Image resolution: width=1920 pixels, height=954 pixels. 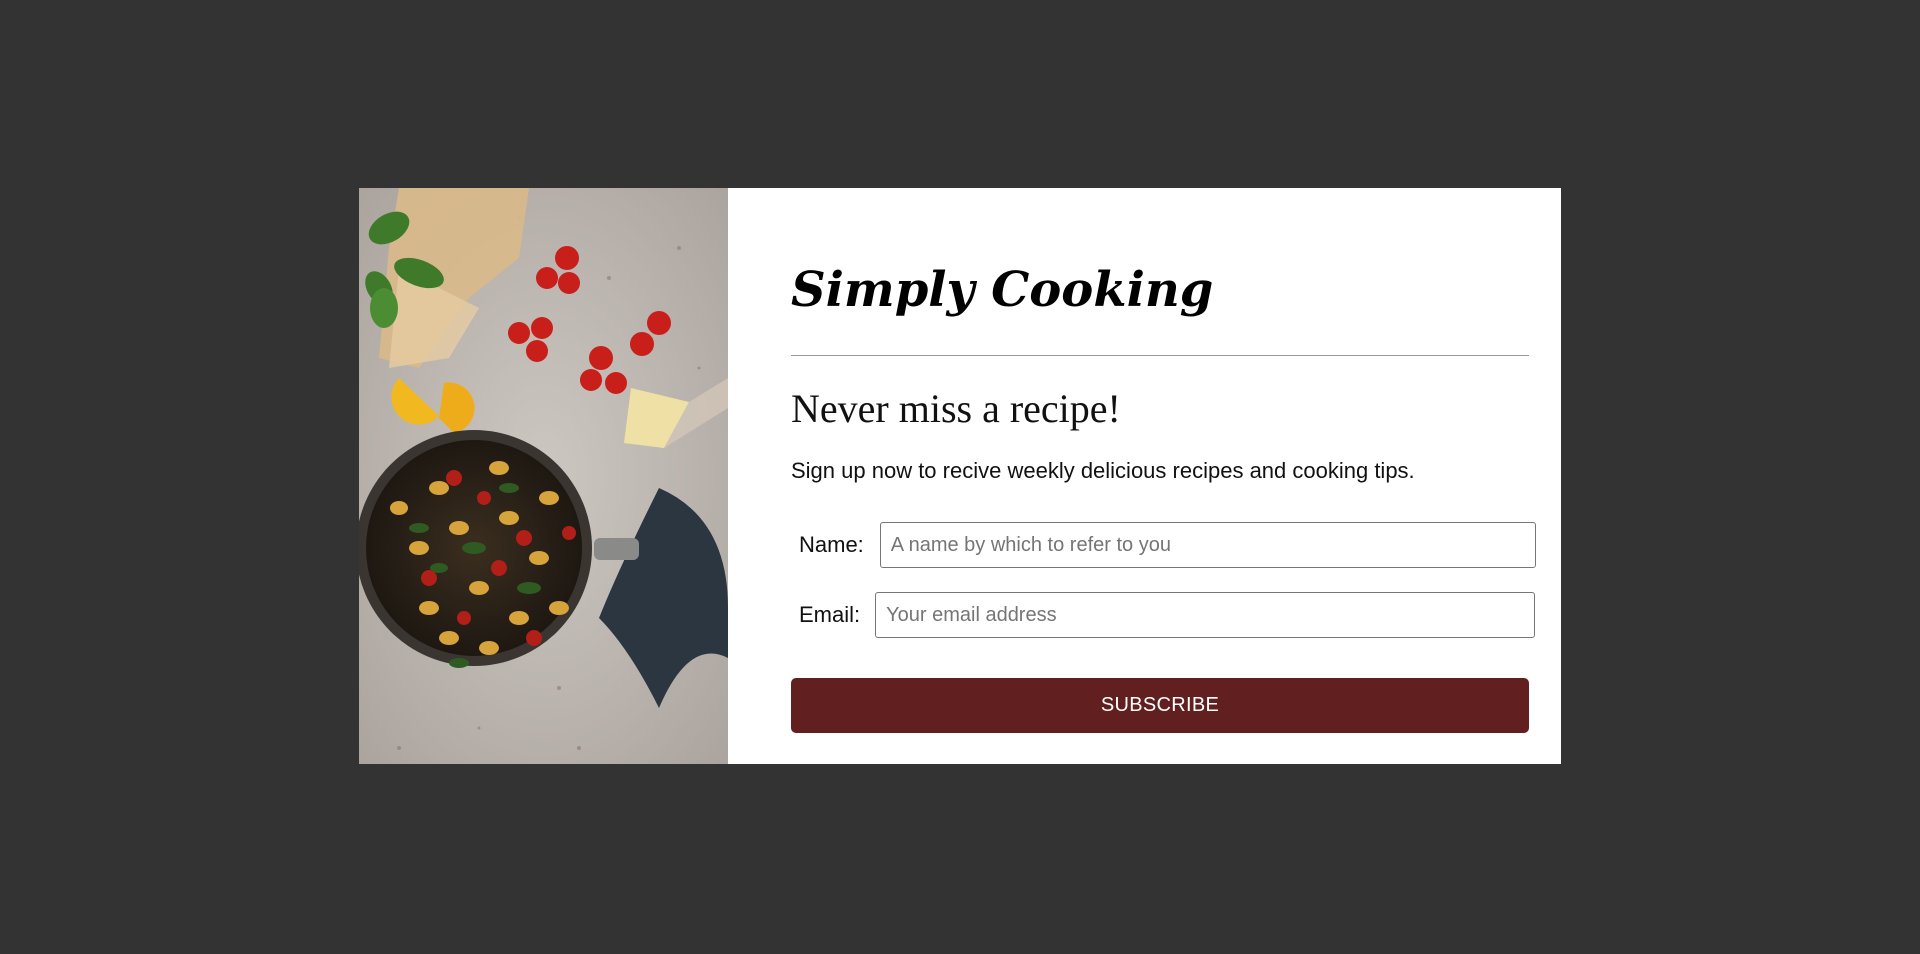 What do you see at coordinates (1205, 615) in the screenshot?
I see `email-input` at bounding box center [1205, 615].